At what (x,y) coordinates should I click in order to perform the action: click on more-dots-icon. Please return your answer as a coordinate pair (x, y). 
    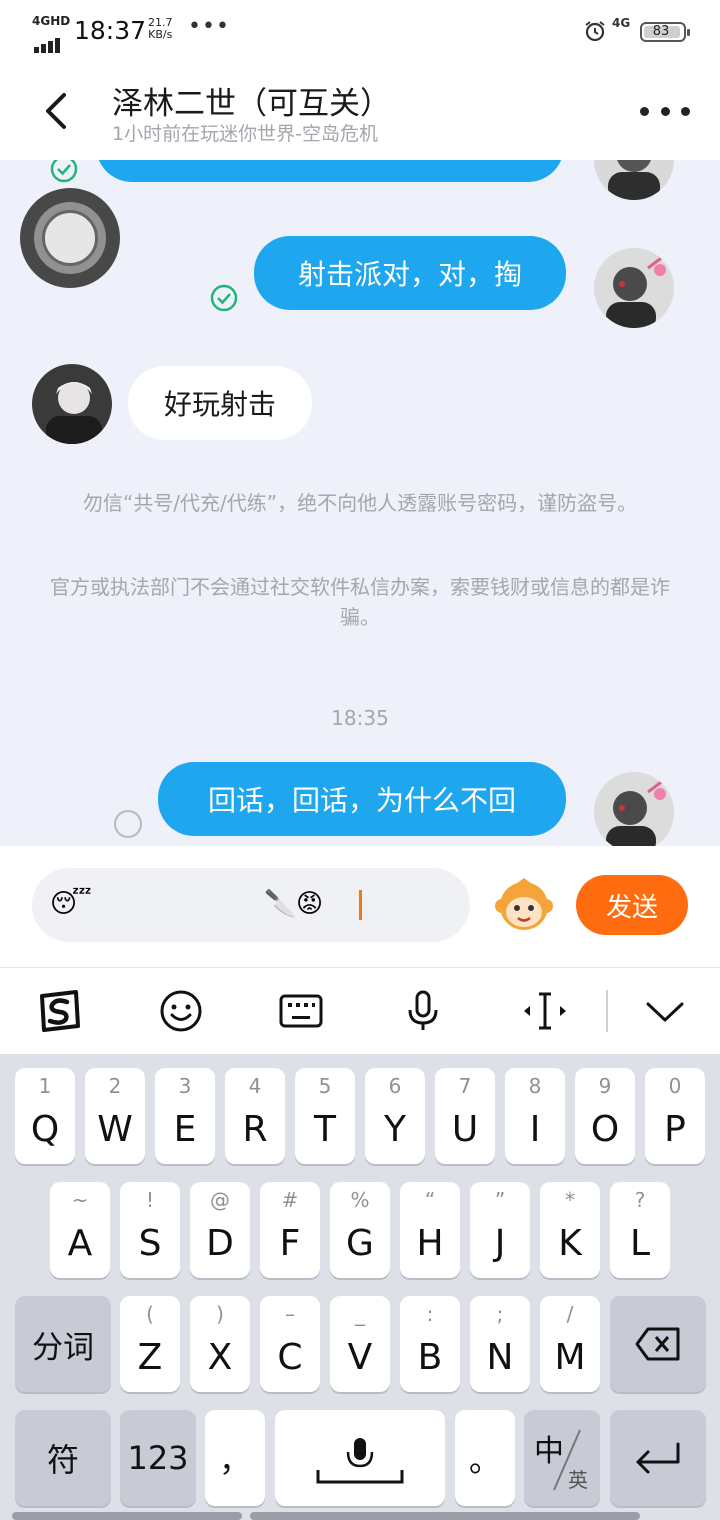
    Looking at the image, I should click on (665, 111).